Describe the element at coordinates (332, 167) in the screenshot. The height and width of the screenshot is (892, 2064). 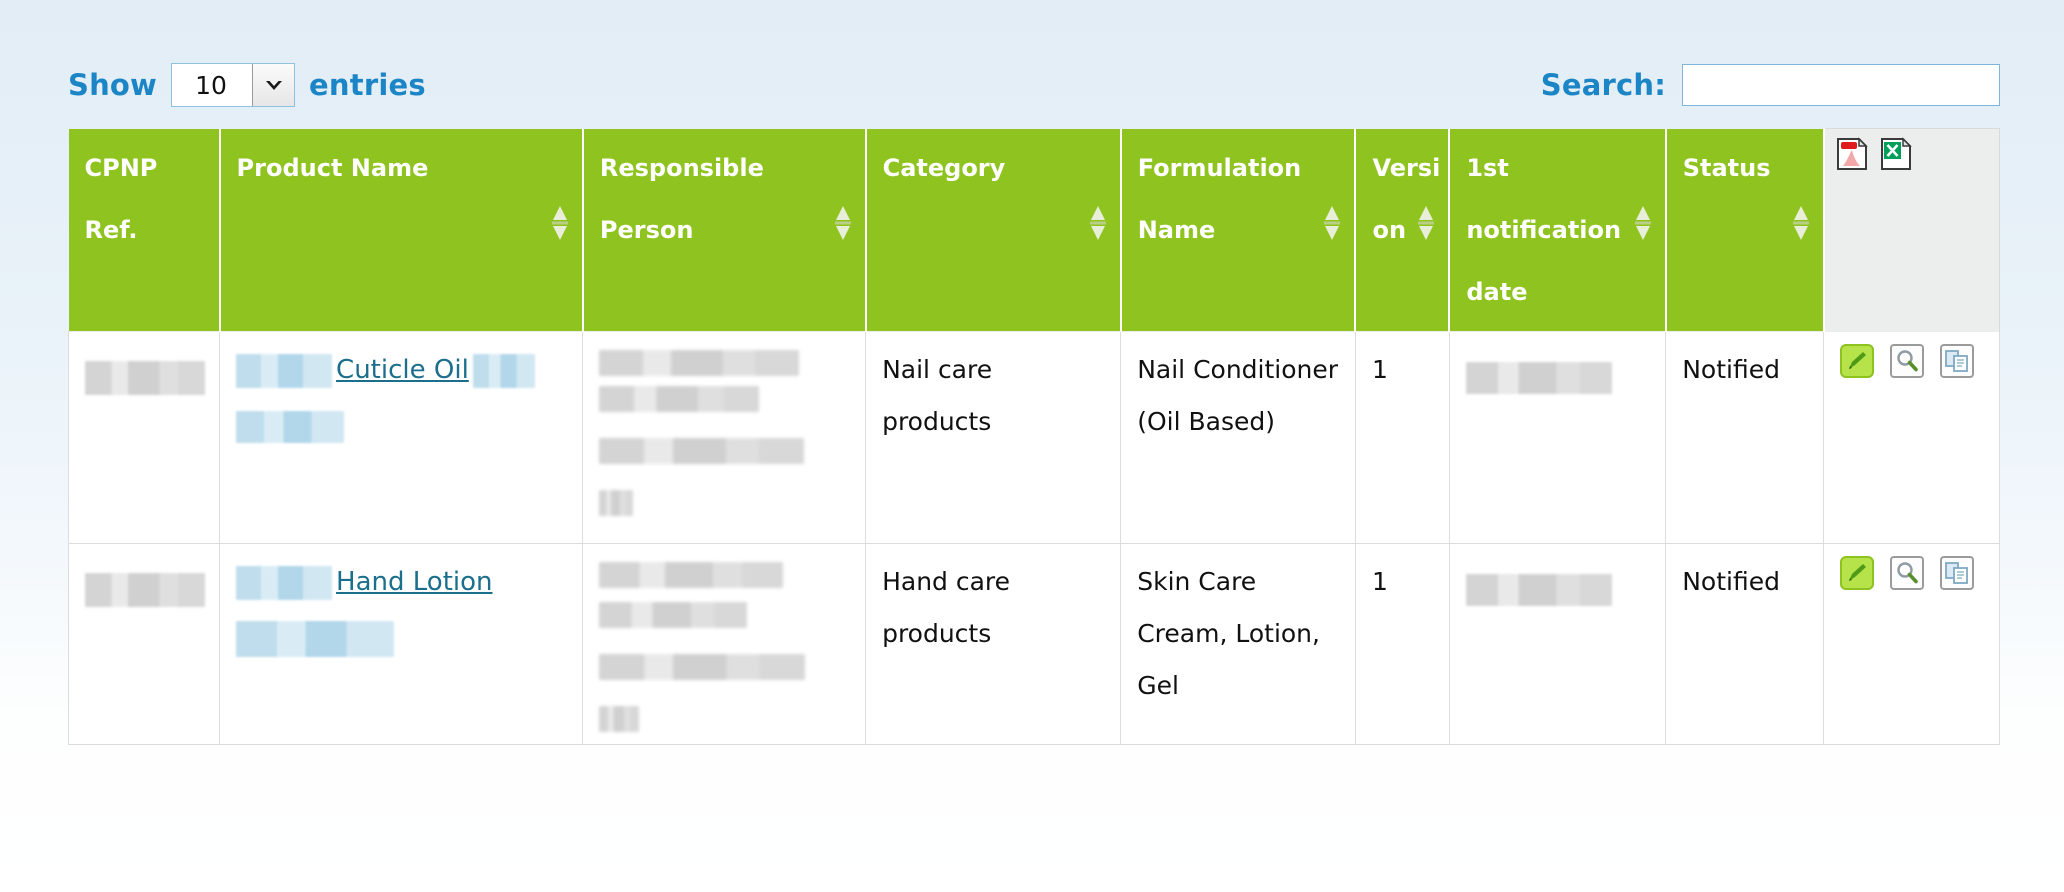
I see `header-line: Product Name` at that location.